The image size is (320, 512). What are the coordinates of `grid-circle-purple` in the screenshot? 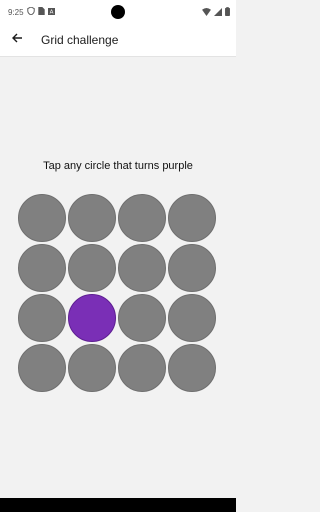 It's located at (92, 318).